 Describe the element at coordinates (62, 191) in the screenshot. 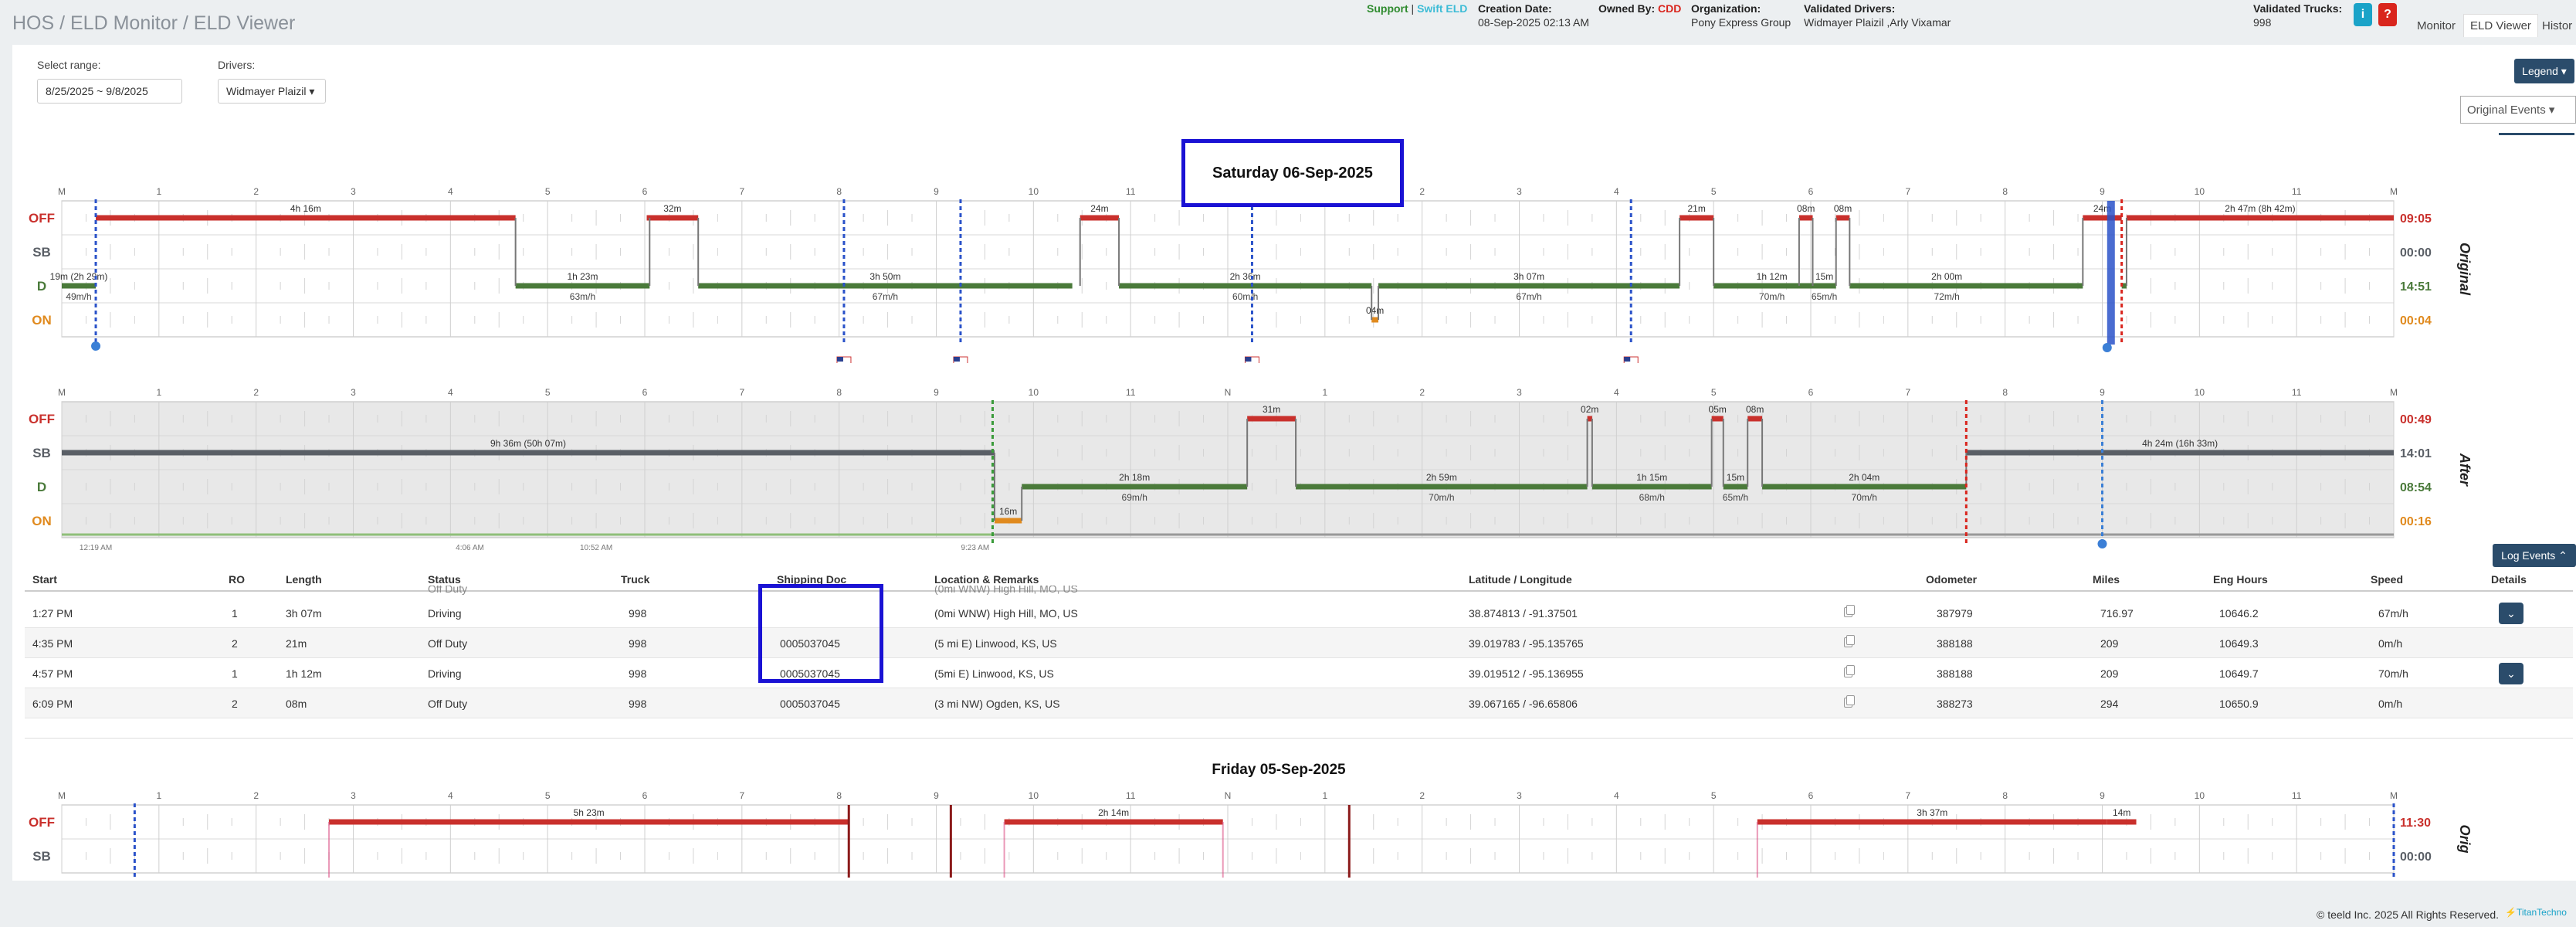

I see `hour-tick-label: M` at that location.